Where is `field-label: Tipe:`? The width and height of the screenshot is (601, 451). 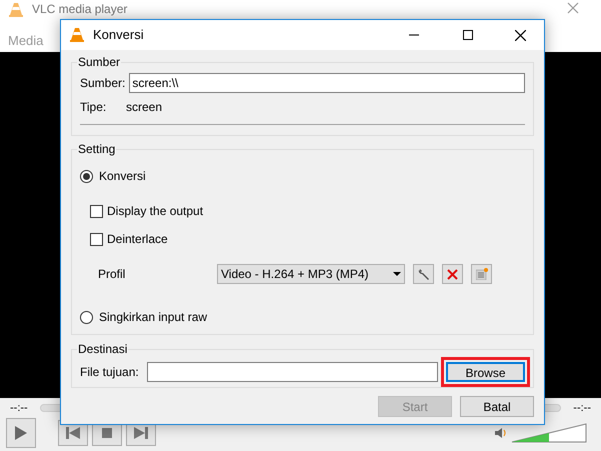 field-label: Tipe: is located at coordinates (94, 107).